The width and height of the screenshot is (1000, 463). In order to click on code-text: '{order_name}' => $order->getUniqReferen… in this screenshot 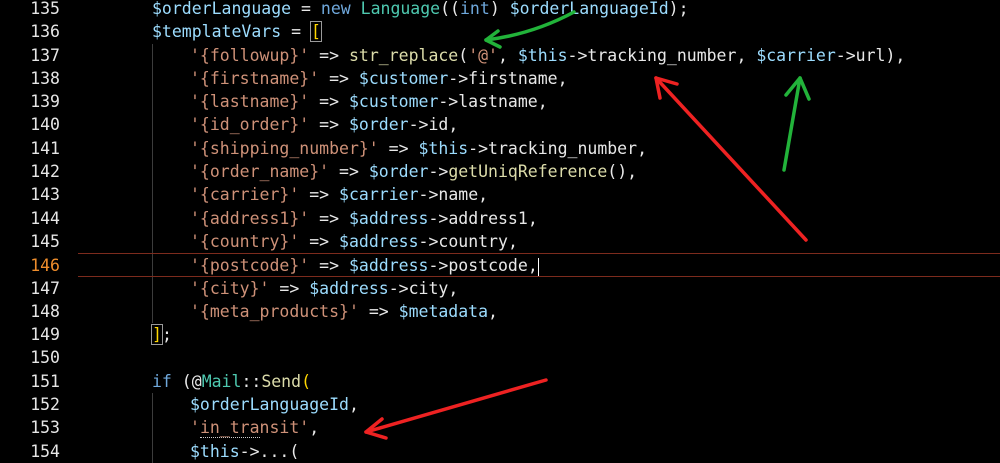, I will do `click(413, 171)`.